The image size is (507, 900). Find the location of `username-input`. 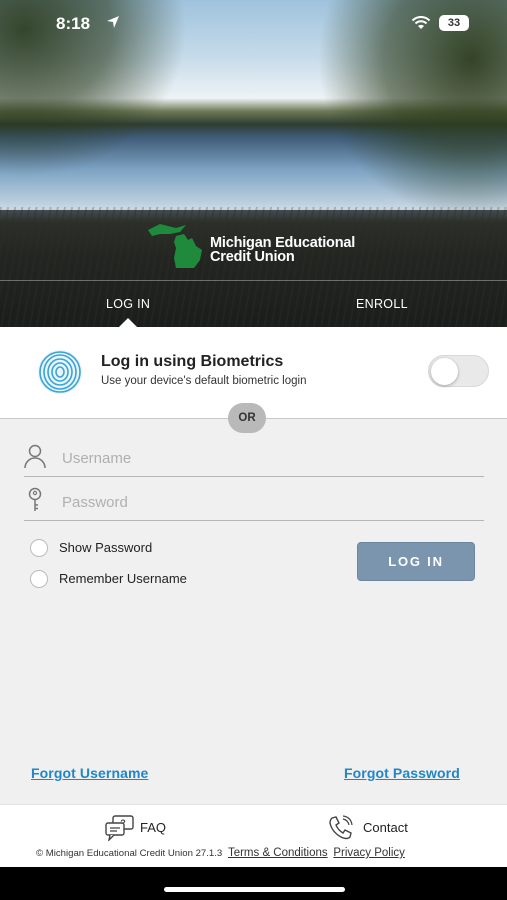

username-input is located at coordinates (262, 458).